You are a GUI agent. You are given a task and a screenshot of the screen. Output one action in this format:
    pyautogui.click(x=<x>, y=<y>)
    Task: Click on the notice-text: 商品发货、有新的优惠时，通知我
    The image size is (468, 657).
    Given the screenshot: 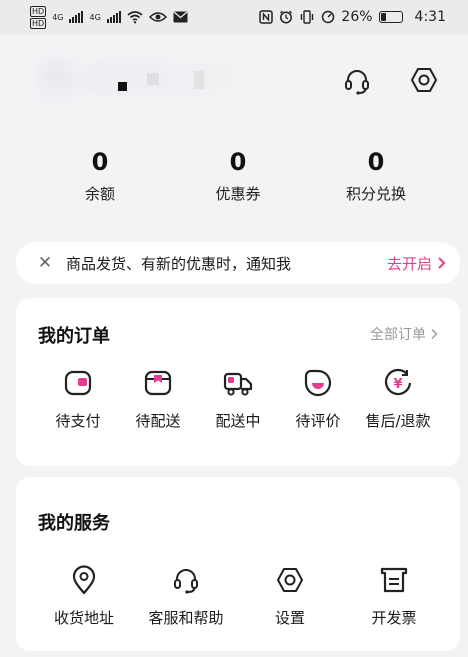 What is the action you would take?
    pyautogui.click(x=179, y=263)
    